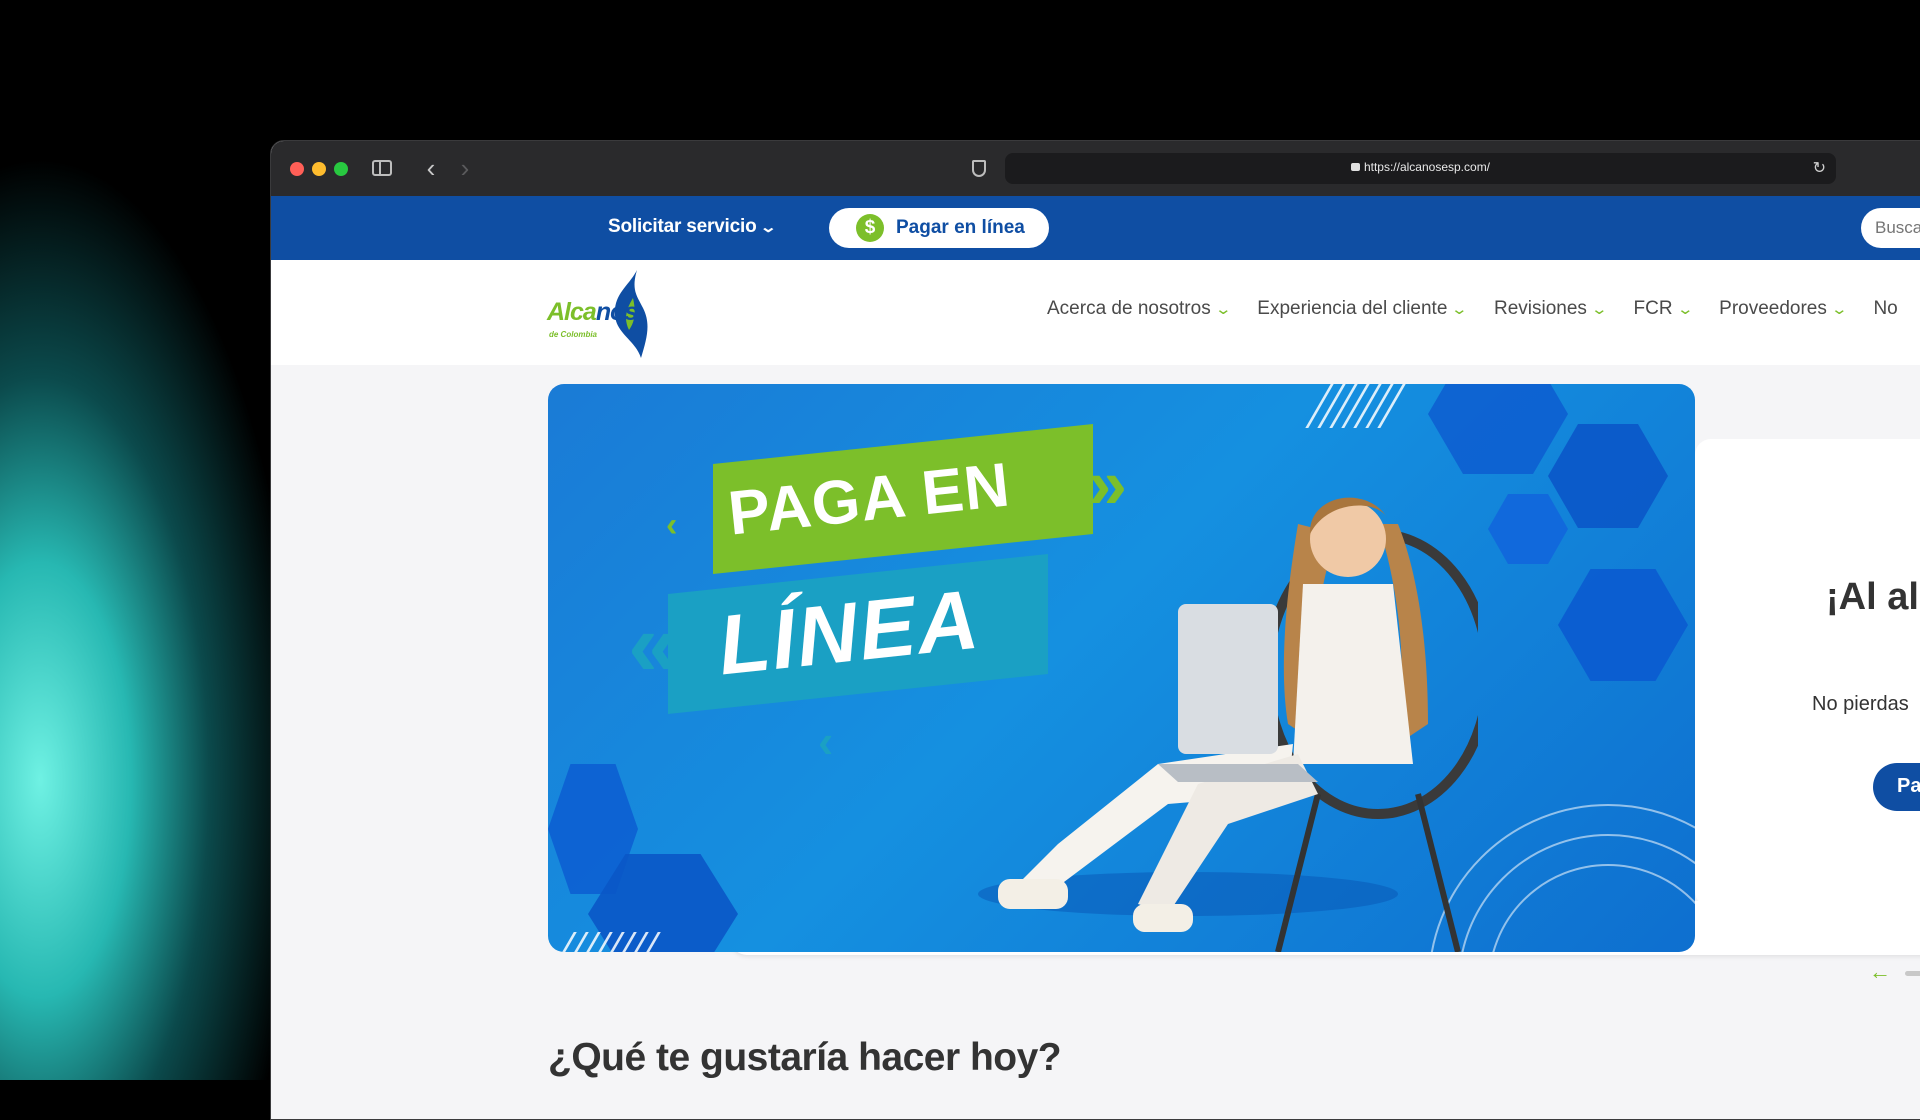 The width and height of the screenshot is (1920, 1120). I want to click on nav-item-acerca: Acerca de nosotros ⌄, so click(1139, 309).